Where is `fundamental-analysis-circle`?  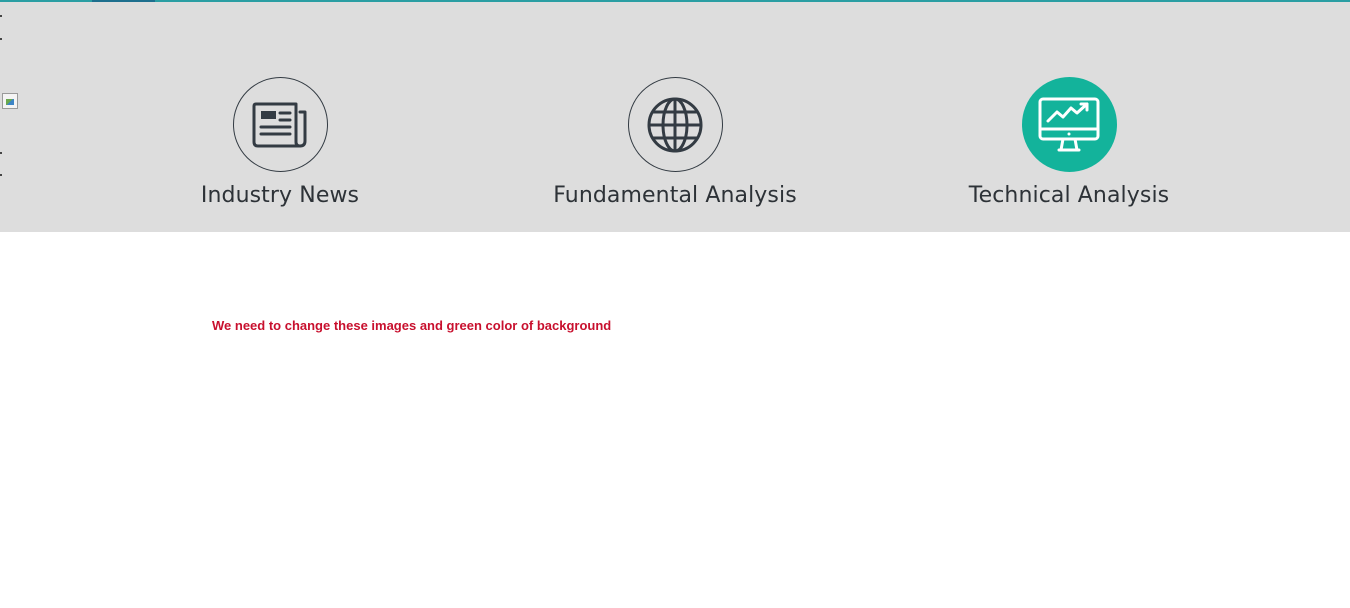
fundamental-analysis-circle is located at coordinates (675, 124).